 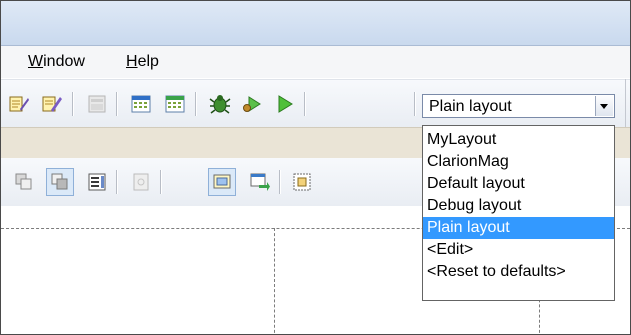 I want to click on menu-help-accel: H, so click(x=132, y=61).